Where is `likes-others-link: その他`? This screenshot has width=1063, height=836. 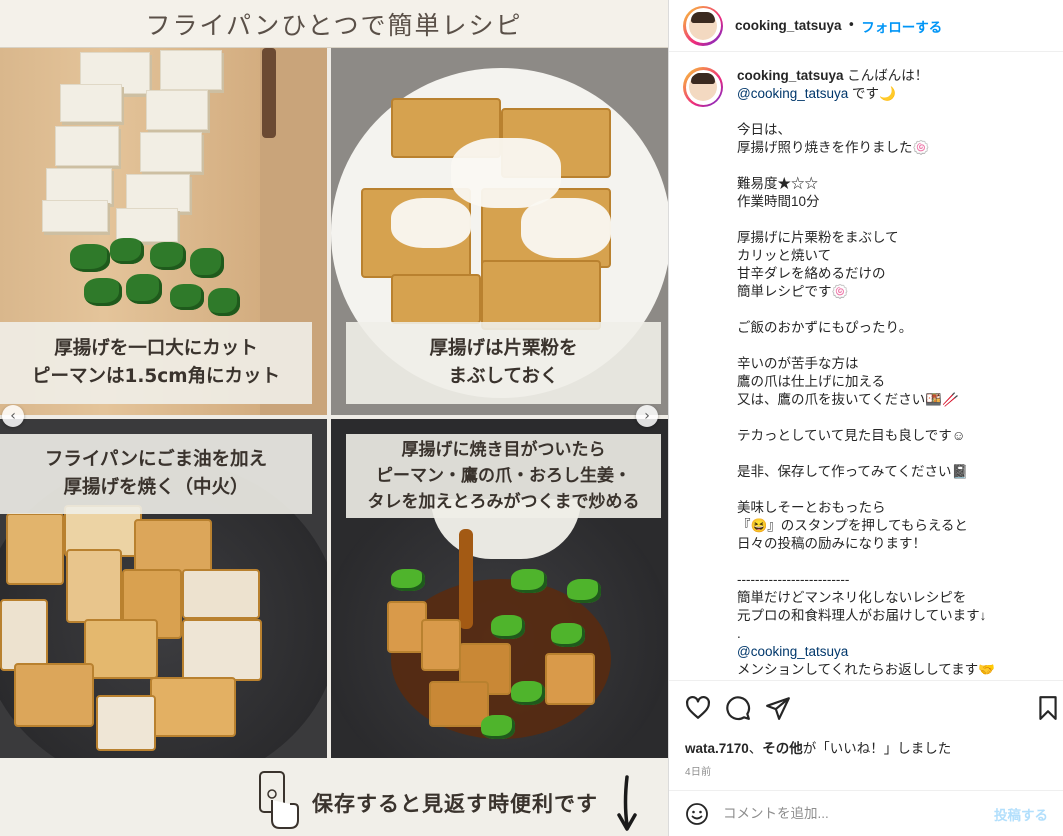
likes-others-link: その他 is located at coordinates (782, 748).